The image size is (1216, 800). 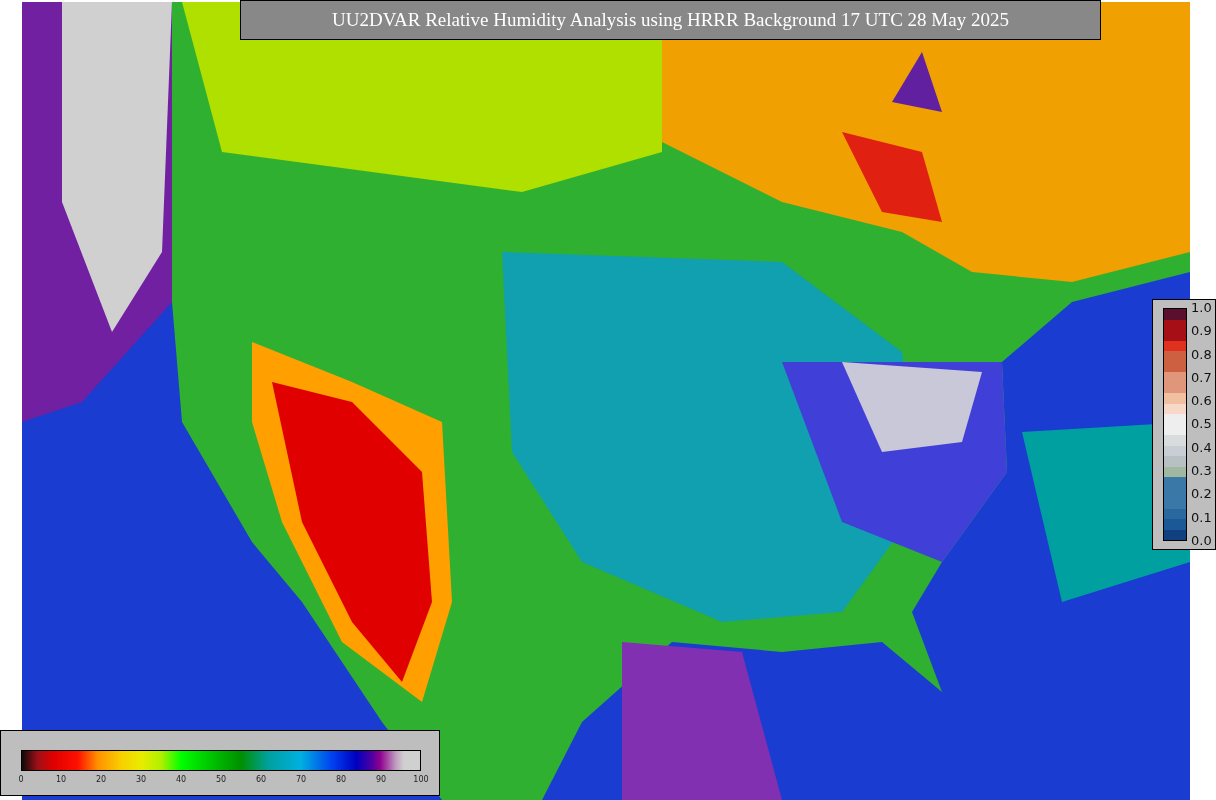 I want to click on colorbar-label: 0.5, so click(x=1201, y=424).